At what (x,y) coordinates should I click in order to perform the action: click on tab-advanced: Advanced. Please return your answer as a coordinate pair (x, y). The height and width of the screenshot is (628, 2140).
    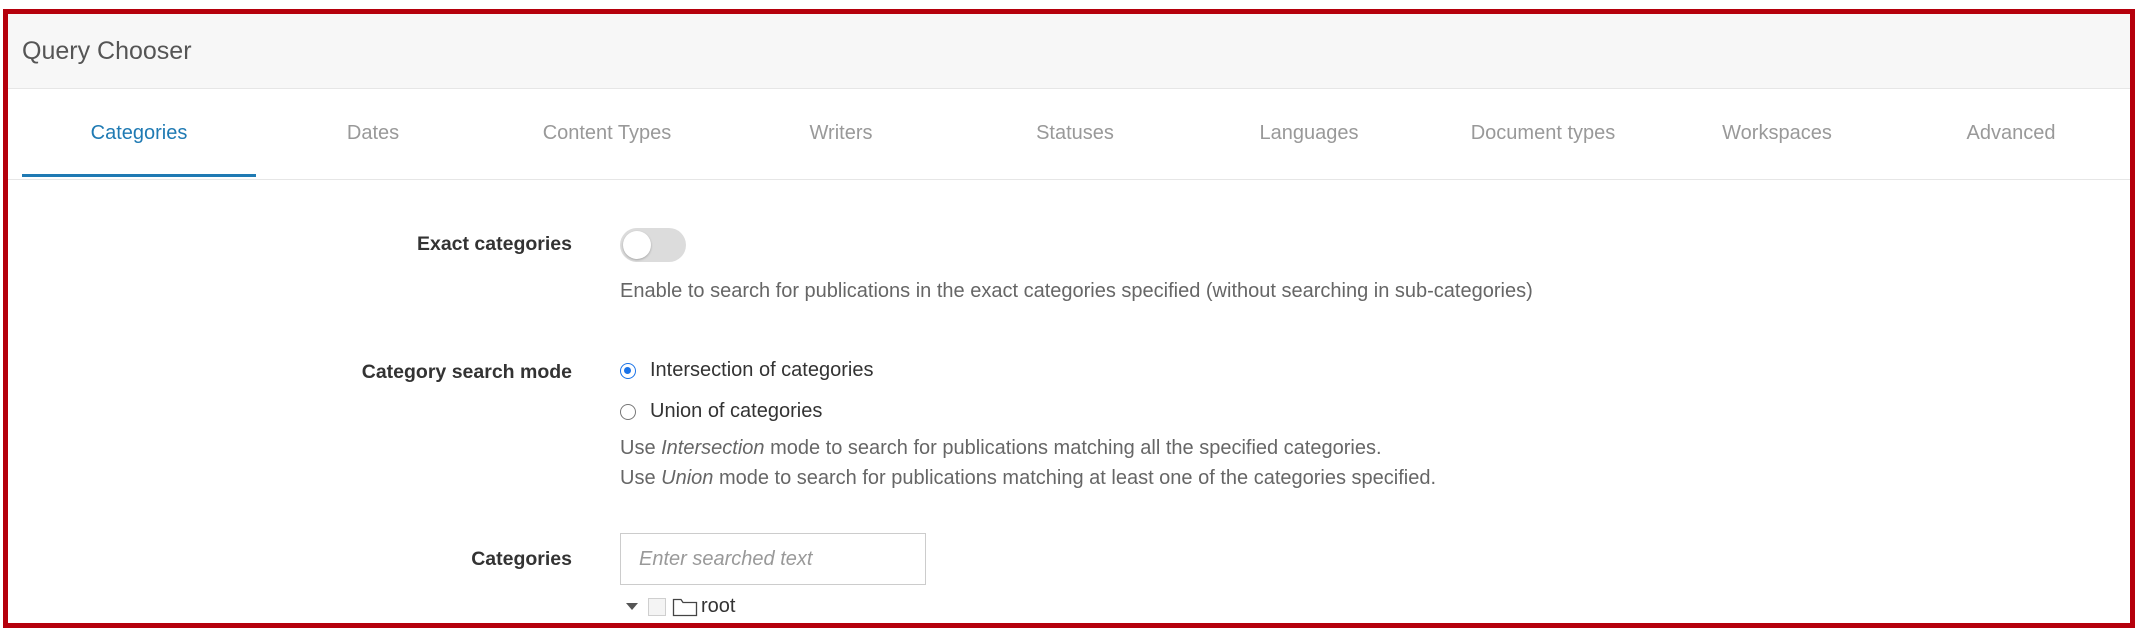
    Looking at the image, I should click on (2011, 133).